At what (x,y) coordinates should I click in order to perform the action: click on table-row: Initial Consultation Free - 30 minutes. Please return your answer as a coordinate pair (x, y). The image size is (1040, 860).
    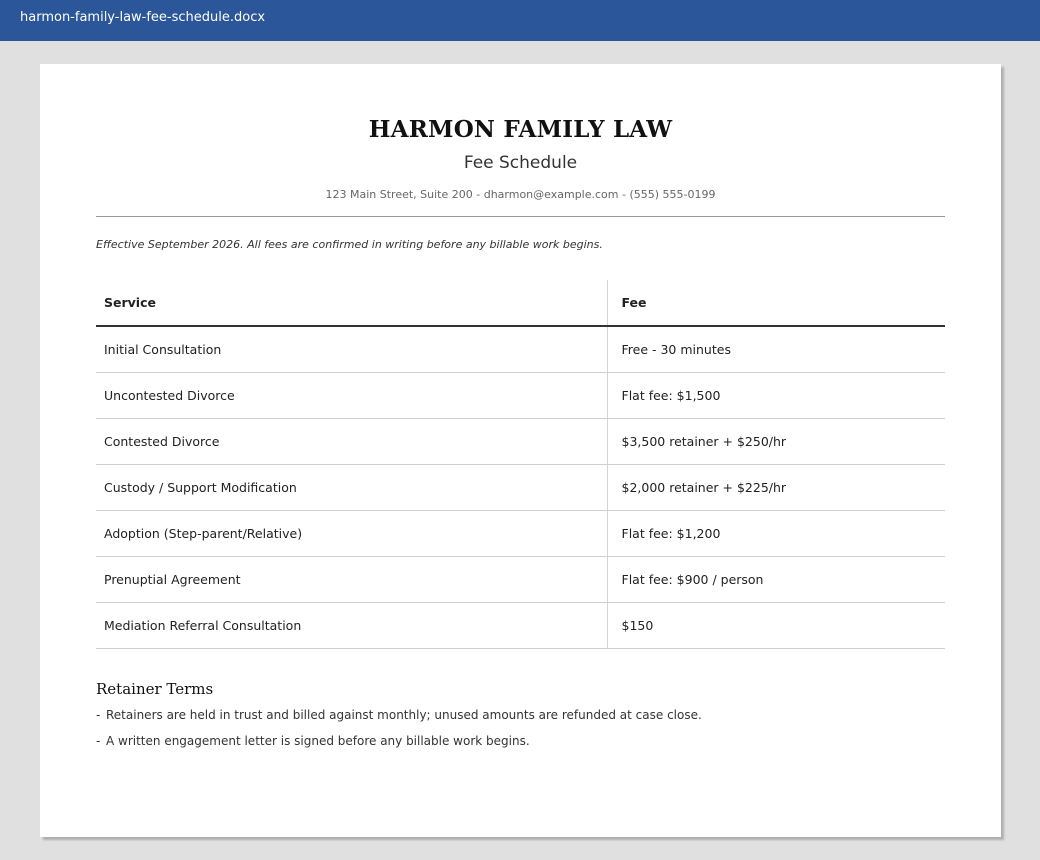
    Looking at the image, I should click on (520, 349).